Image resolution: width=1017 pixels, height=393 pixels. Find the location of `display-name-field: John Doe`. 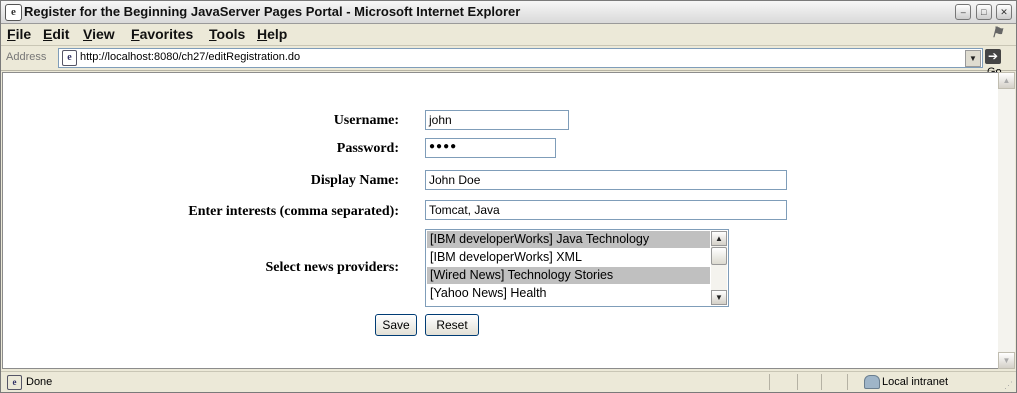

display-name-field: John Doe is located at coordinates (606, 180).